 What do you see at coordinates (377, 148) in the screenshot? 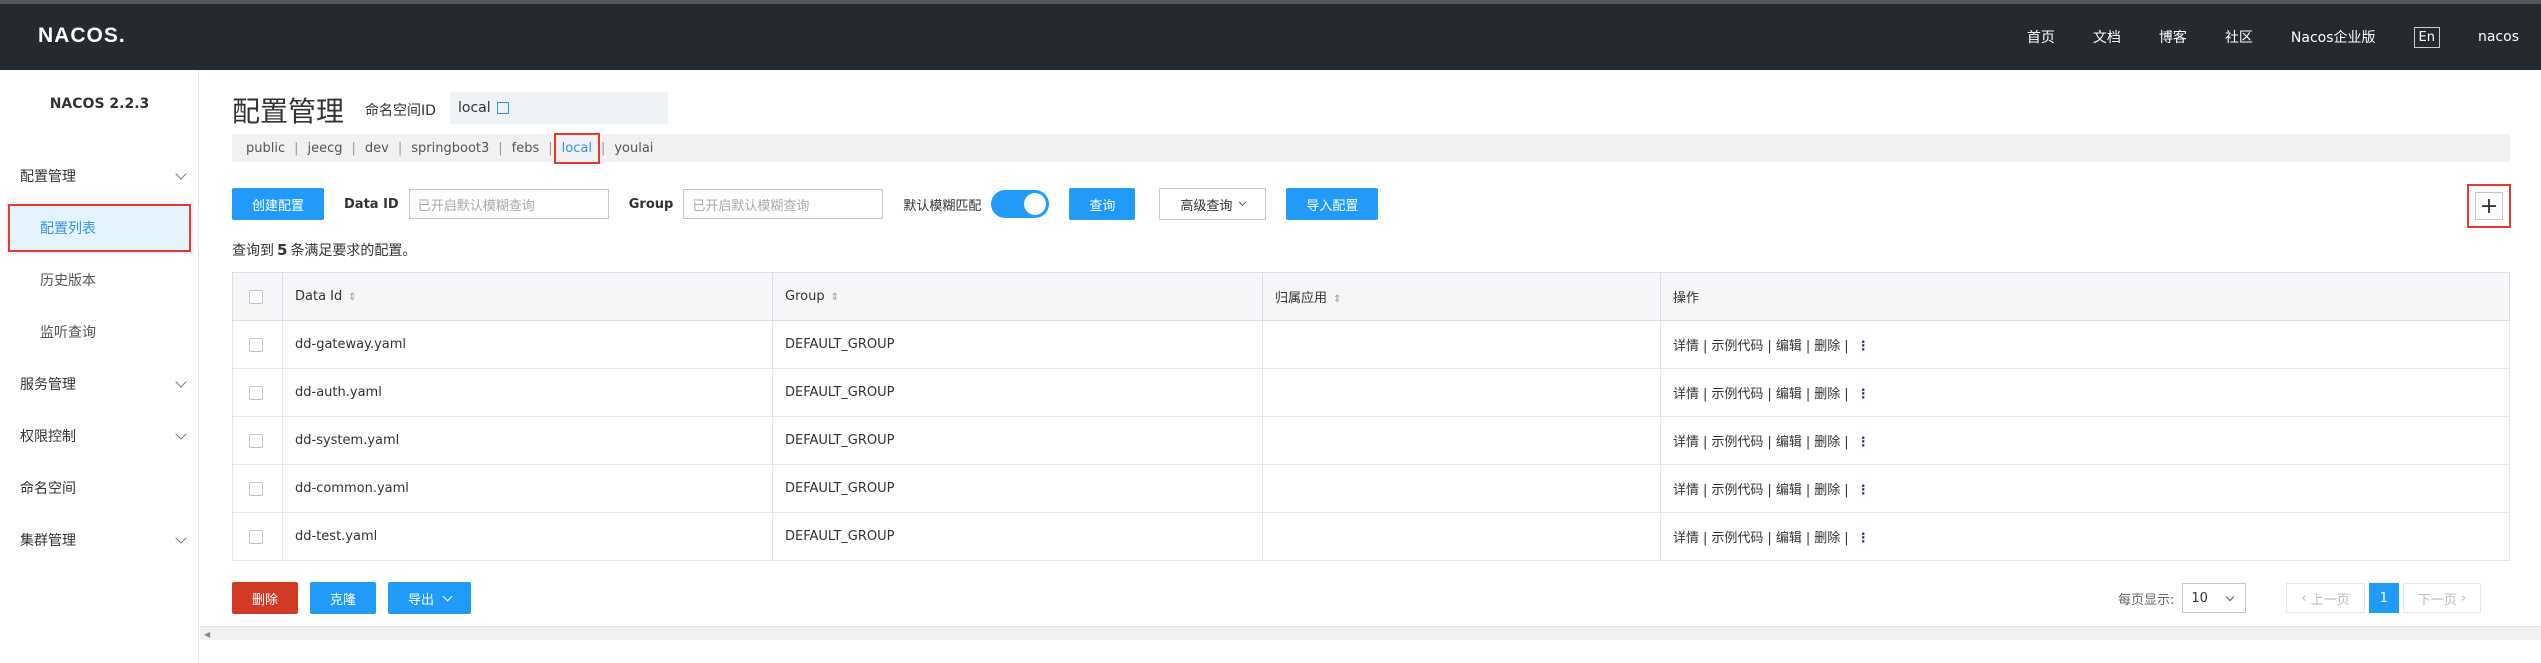
I see `namespace-tab-dev: dev` at bounding box center [377, 148].